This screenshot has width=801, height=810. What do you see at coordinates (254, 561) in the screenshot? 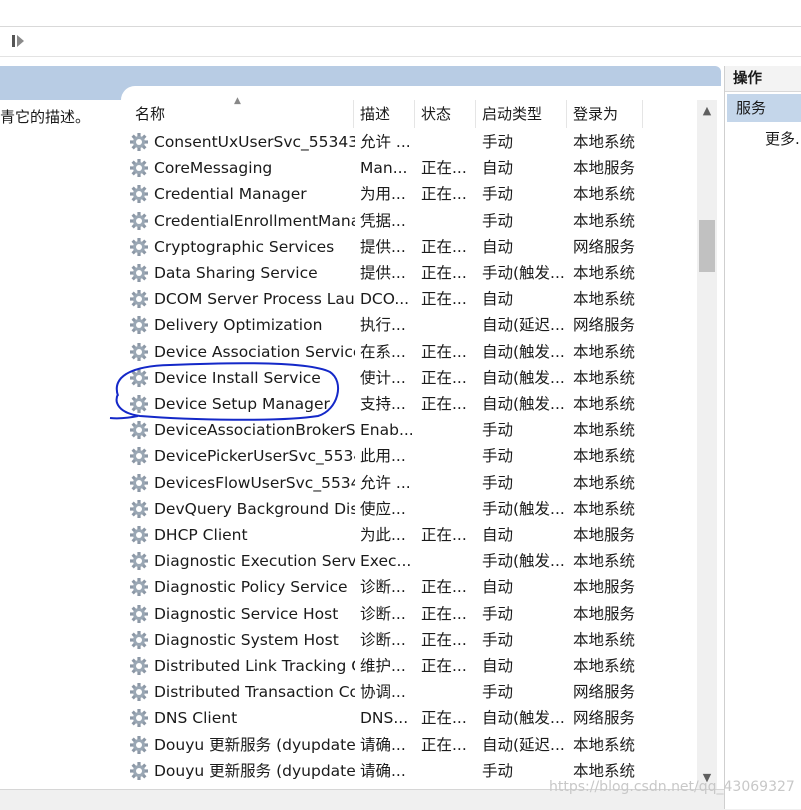
I see `service-name: Diagnostic Execution Service` at bounding box center [254, 561].